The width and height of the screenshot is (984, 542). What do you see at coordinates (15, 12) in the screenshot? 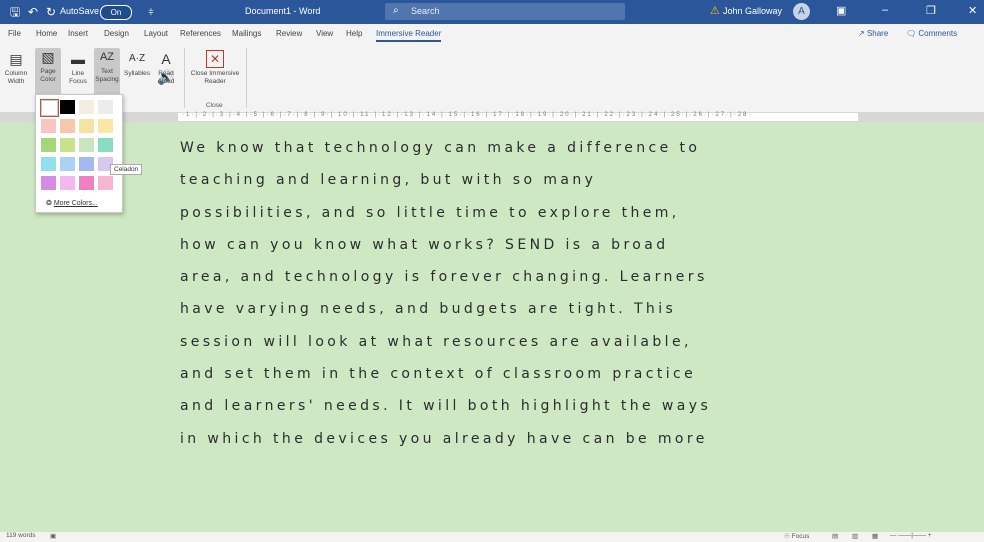
I see `save-icon: 🖫` at bounding box center [15, 12].